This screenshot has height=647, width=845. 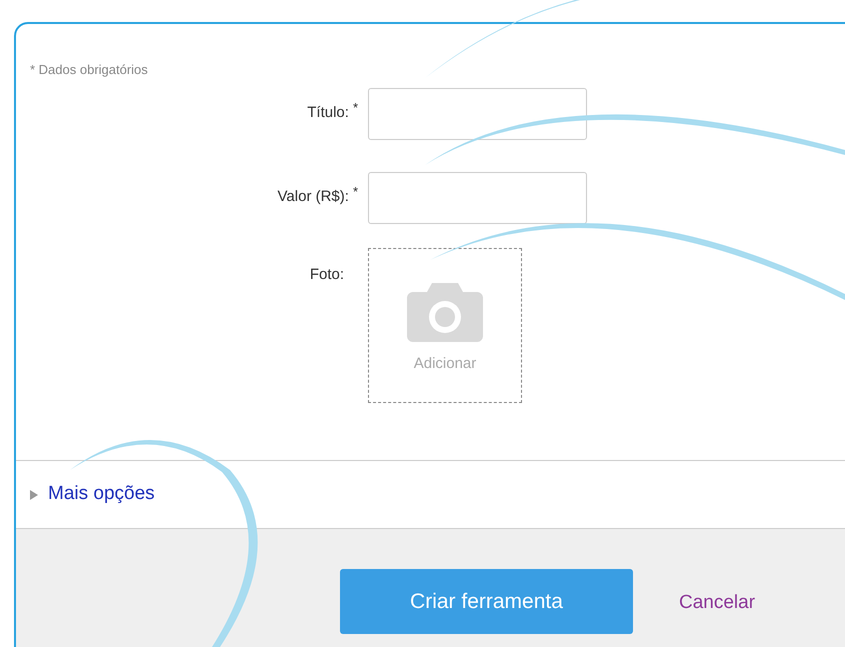 I want to click on create-tool-button: Criar ferramenta, so click(x=486, y=601).